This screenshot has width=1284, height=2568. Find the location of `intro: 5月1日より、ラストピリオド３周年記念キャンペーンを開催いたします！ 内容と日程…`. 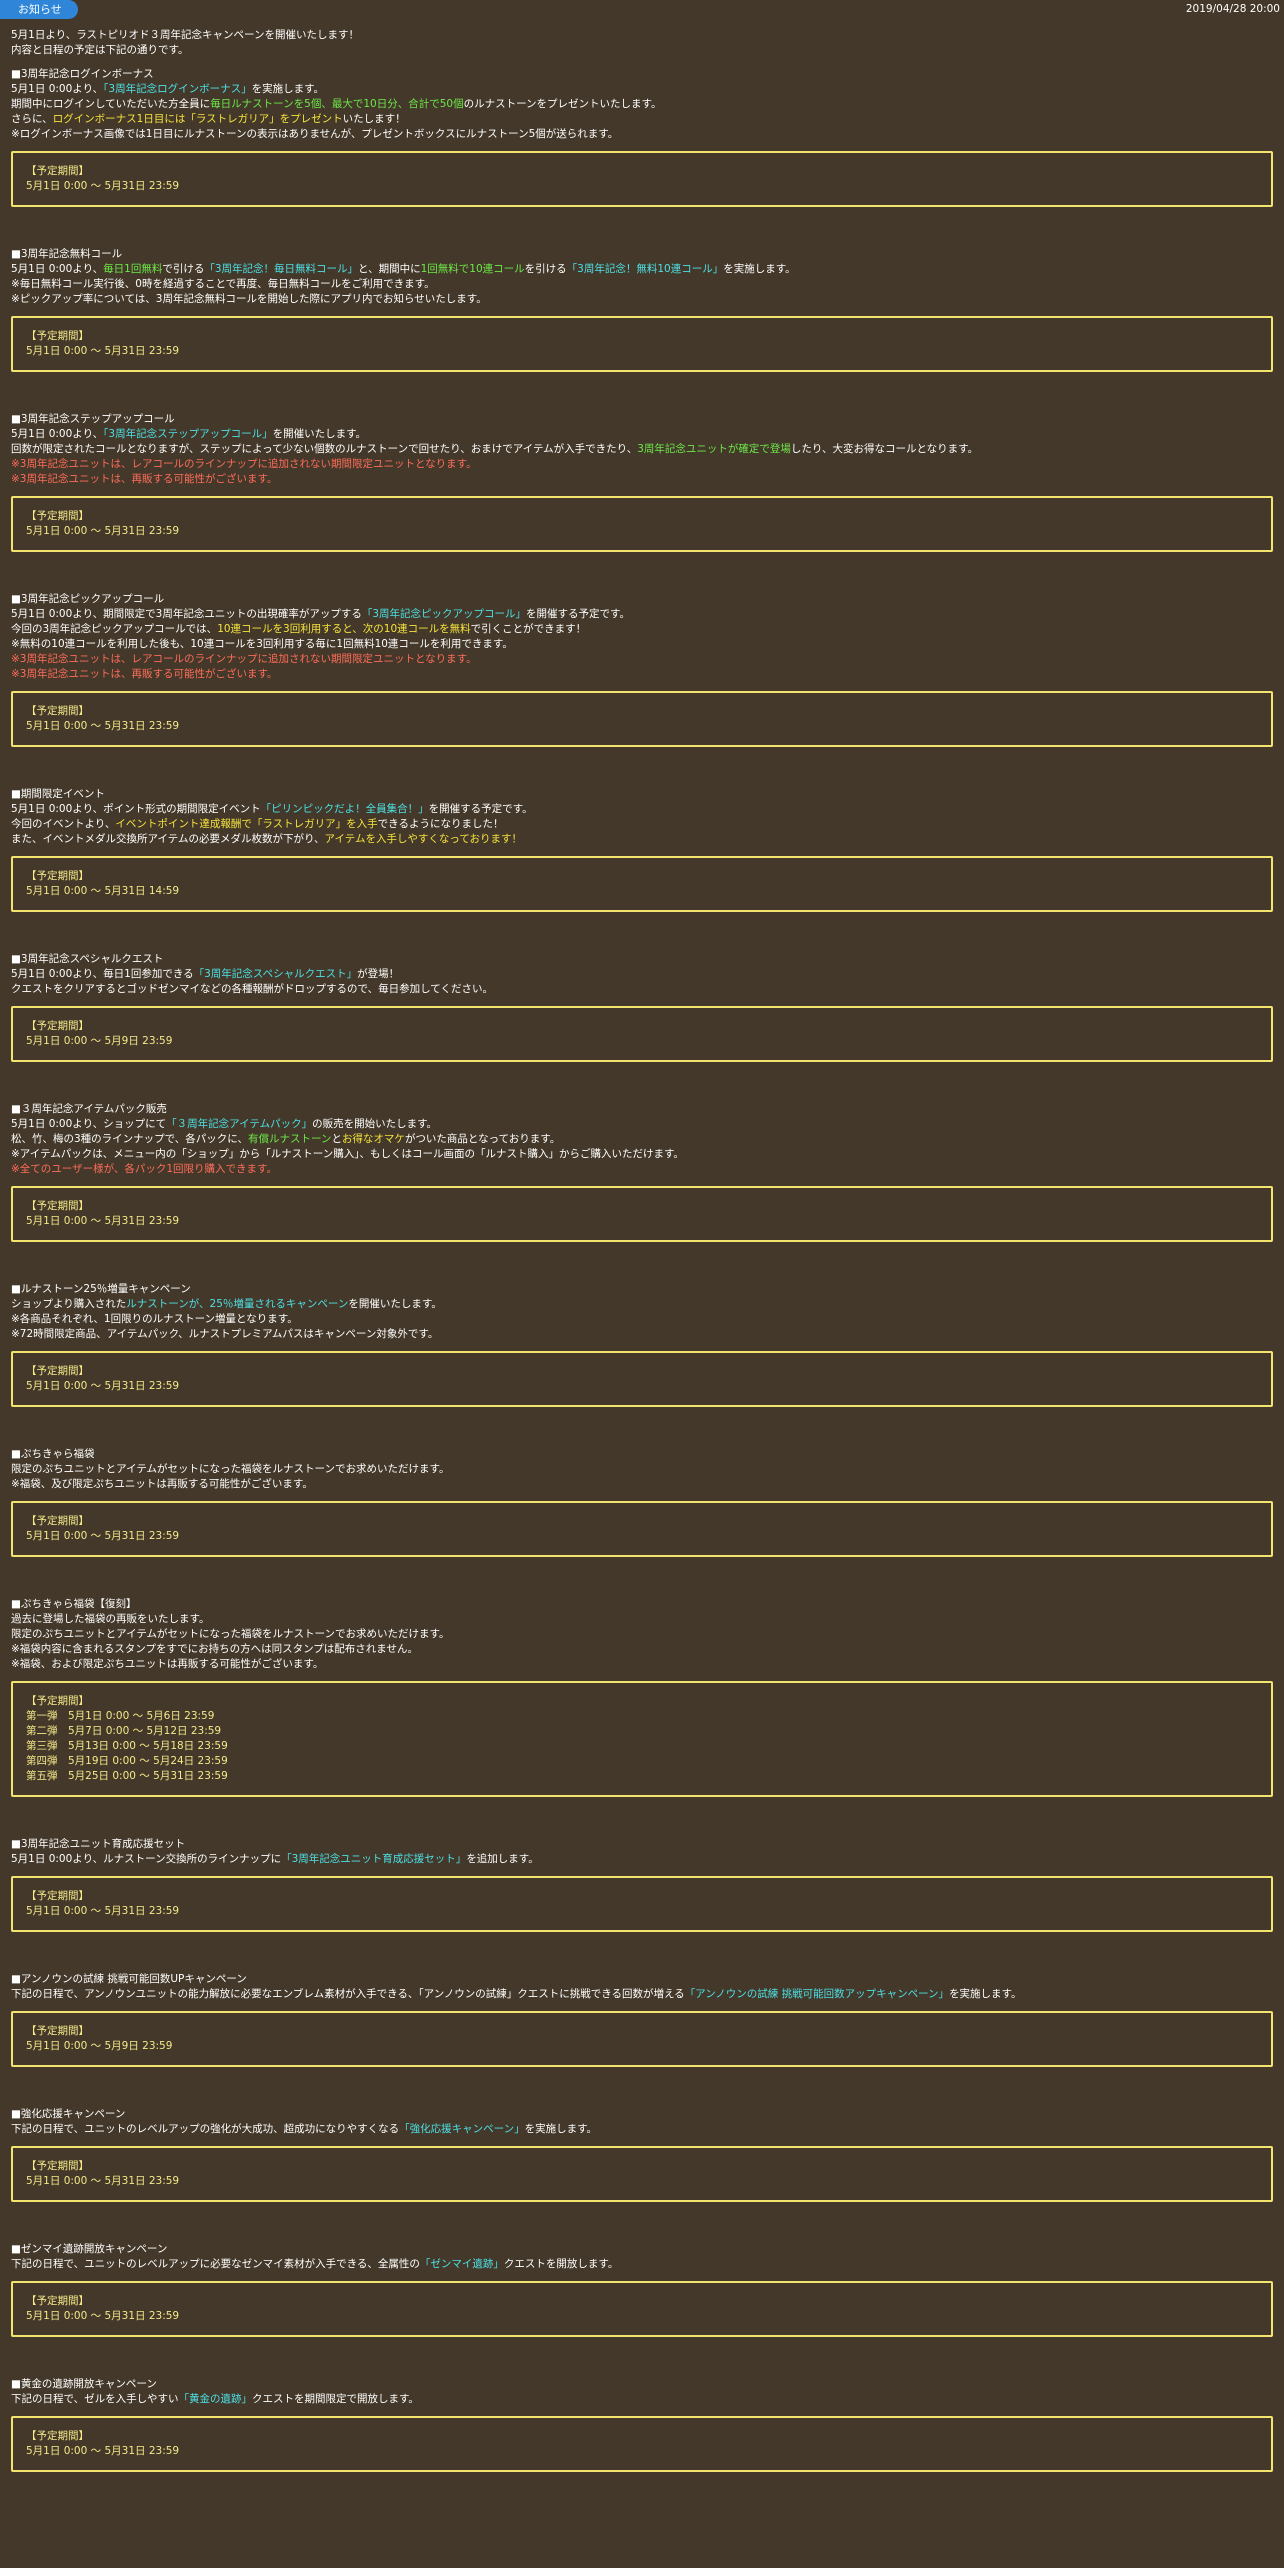

intro: 5月1日より、ラストピリオド３周年記念キャンペーンを開催いたします！ 内容と日程… is located at coordinates (642, 43).